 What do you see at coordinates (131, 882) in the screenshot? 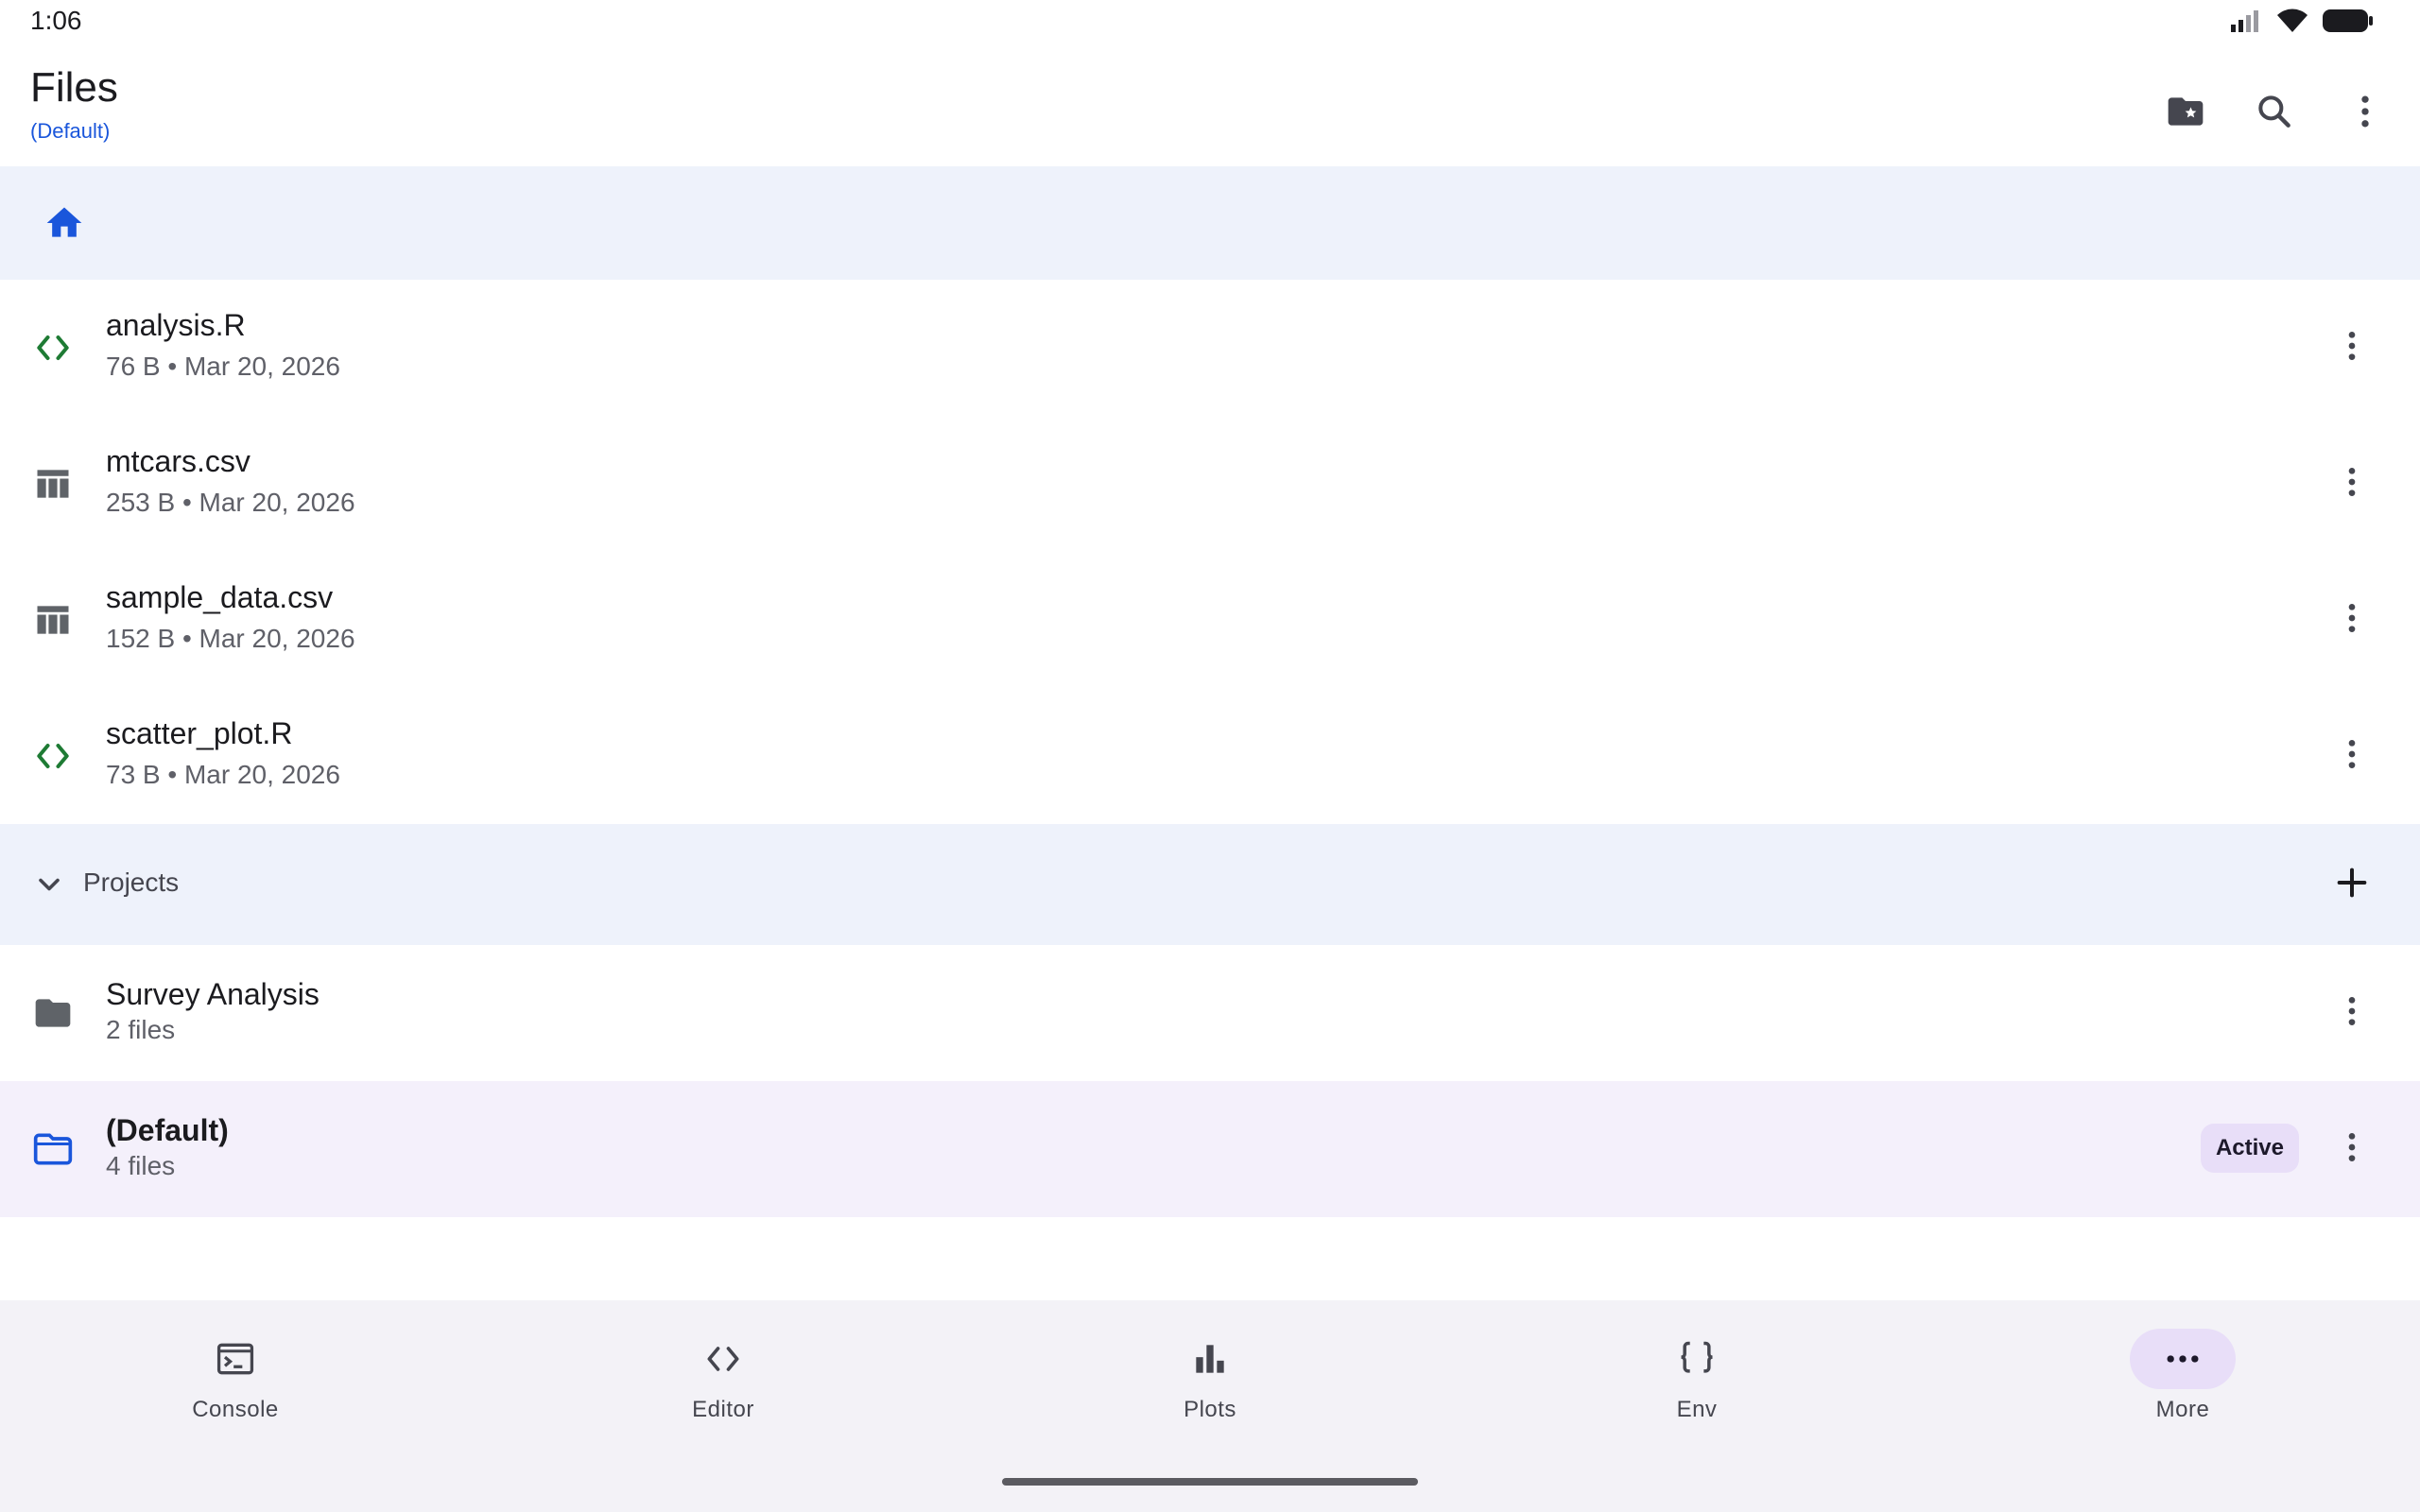
I see `projects-section-label: Projects` at bounding box center [131, 882].